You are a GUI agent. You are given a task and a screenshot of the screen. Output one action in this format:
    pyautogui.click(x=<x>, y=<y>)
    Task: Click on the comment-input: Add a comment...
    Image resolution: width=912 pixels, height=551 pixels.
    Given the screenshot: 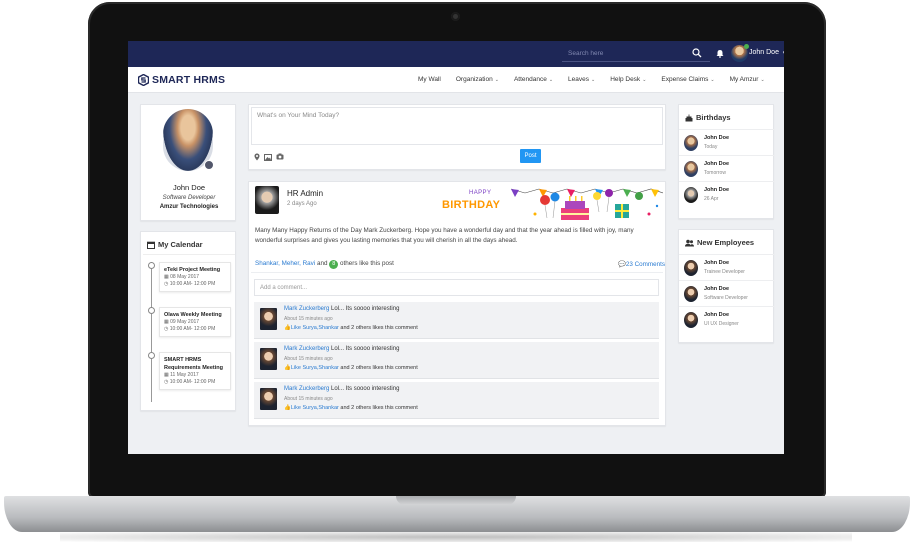 What is the action you would take?
    pyautogui.click(x=456, y=287)
    